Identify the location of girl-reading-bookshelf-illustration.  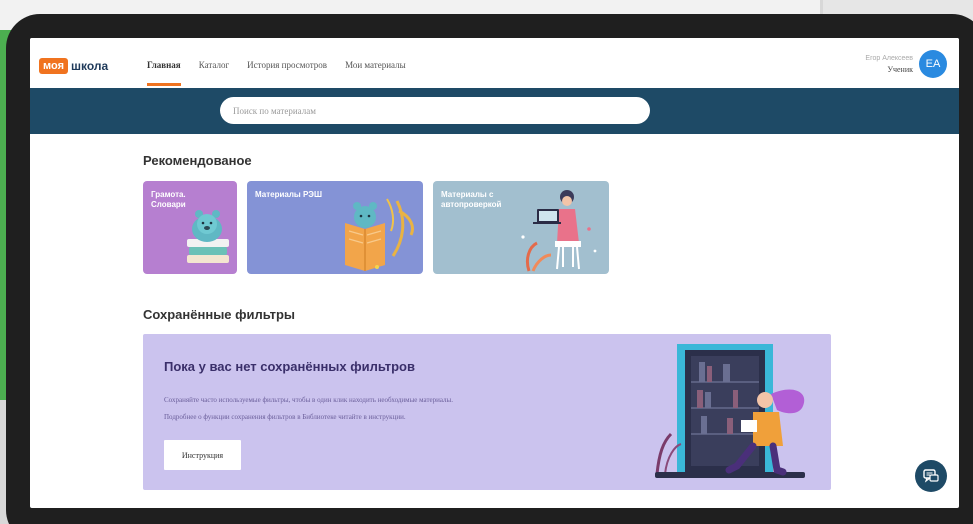
(730, 411).